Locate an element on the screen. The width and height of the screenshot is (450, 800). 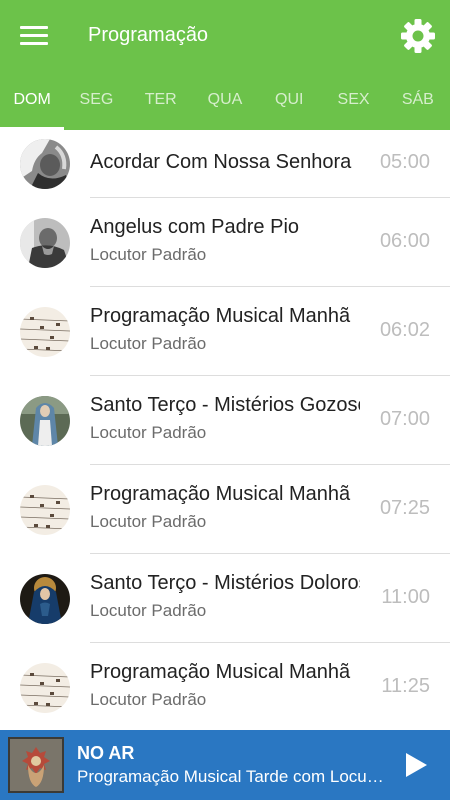
play-button is located at coordinates (415, 765).